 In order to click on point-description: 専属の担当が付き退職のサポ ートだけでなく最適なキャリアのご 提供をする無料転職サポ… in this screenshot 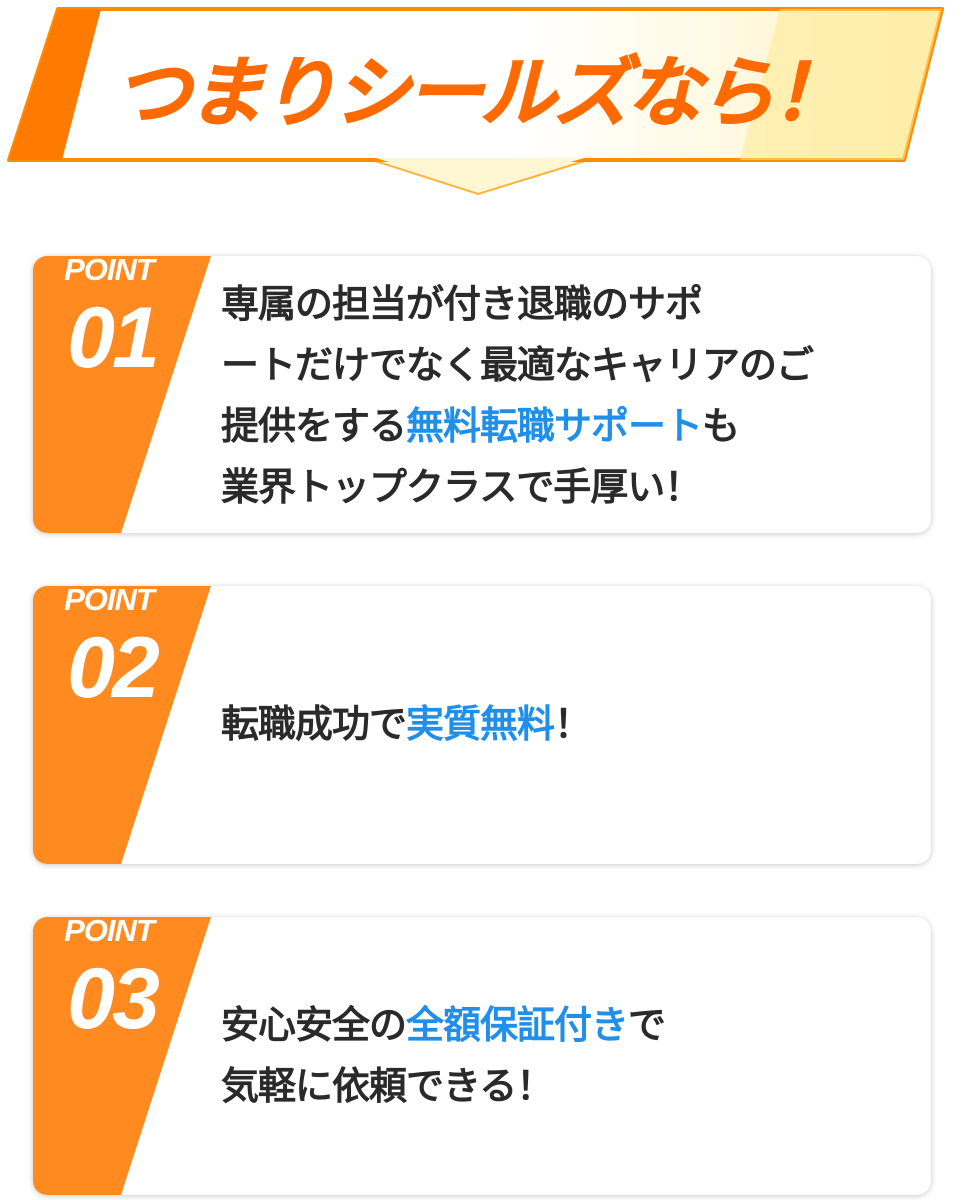, I will do `click(561, 396)`.